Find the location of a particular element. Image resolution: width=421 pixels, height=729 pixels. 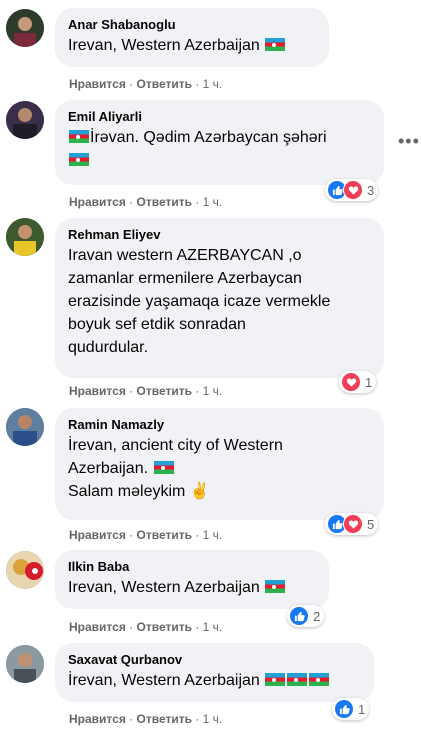

comment-author: Saxavat Qurbanov is located at coordinates (215, 659).